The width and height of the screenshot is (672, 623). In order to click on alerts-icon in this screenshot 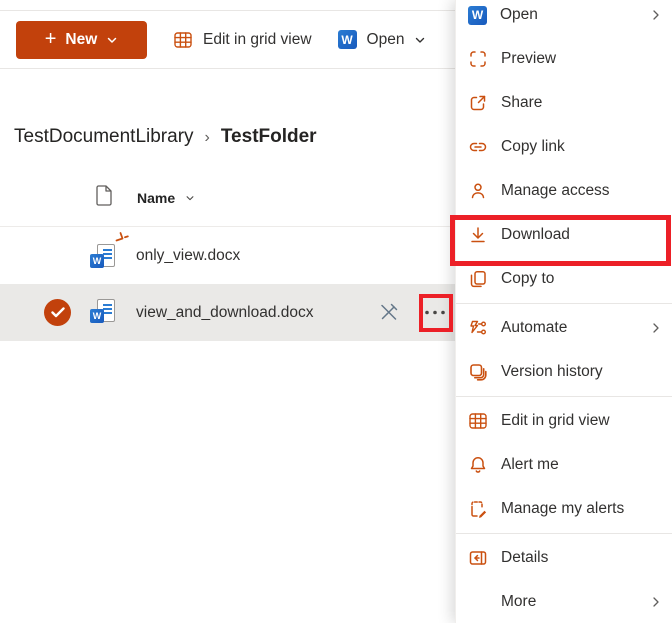, I will do `click(478, 509)`.